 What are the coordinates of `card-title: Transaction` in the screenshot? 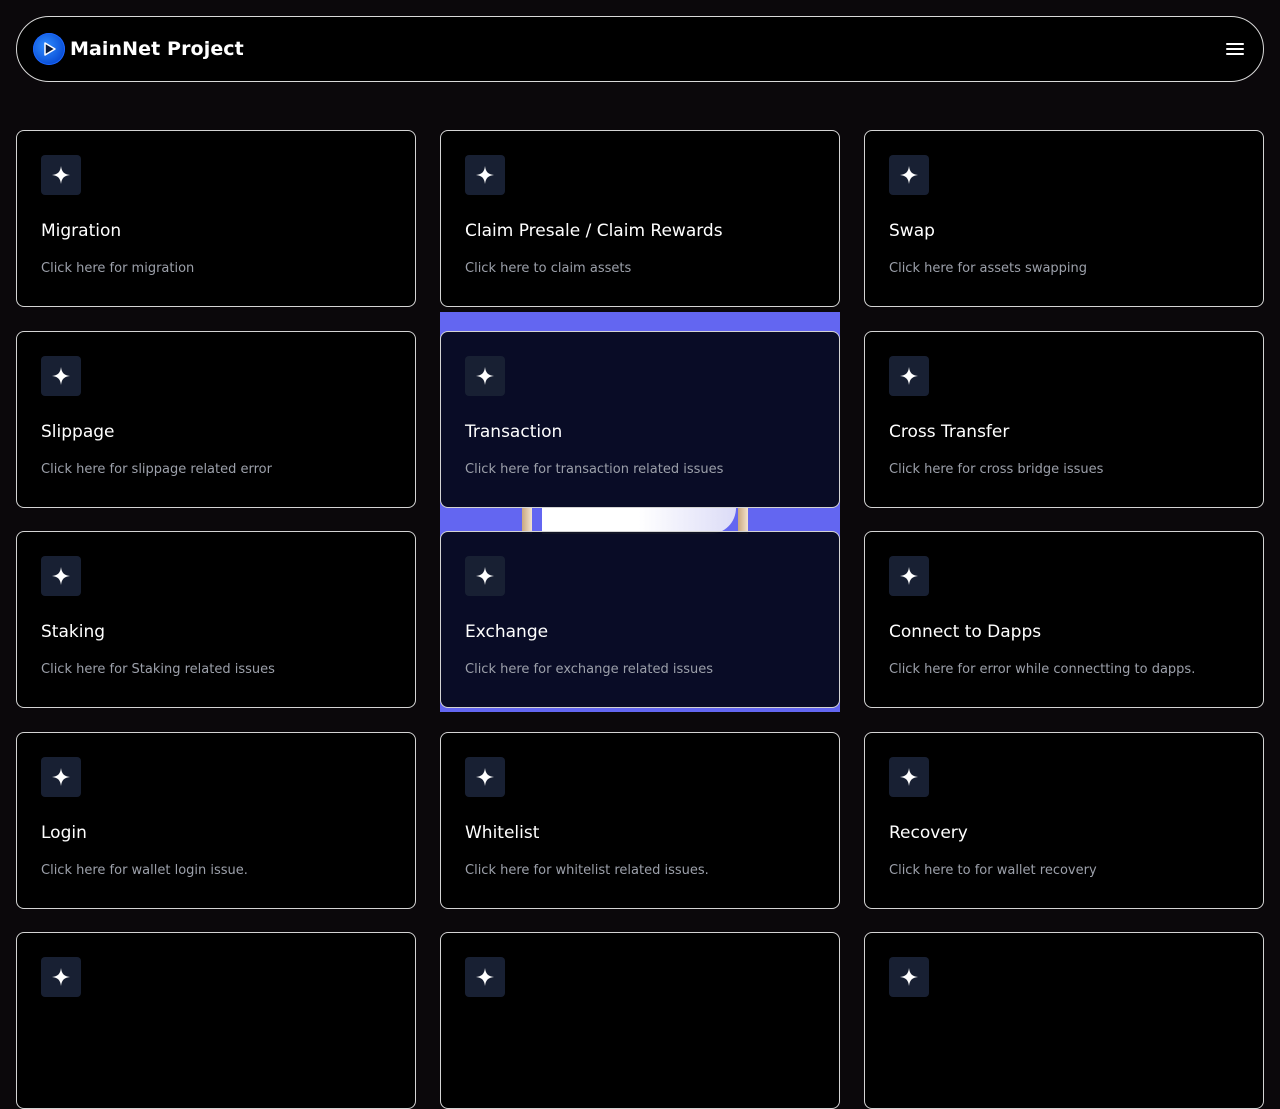 It's located at (514, 432).